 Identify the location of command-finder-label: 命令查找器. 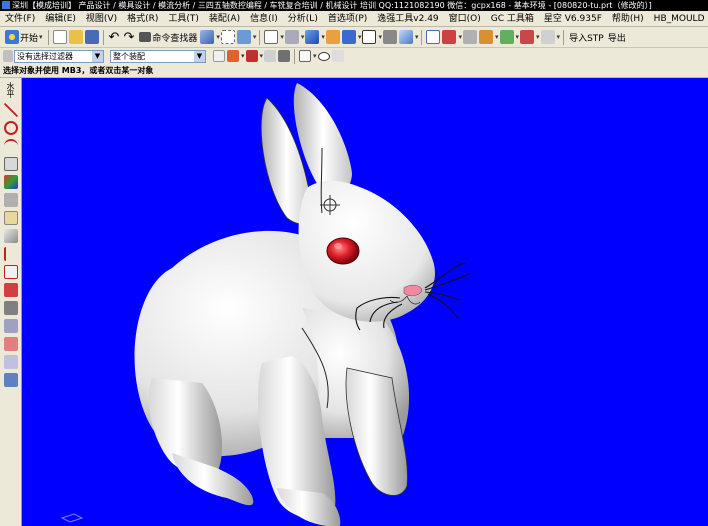
(175, 38).